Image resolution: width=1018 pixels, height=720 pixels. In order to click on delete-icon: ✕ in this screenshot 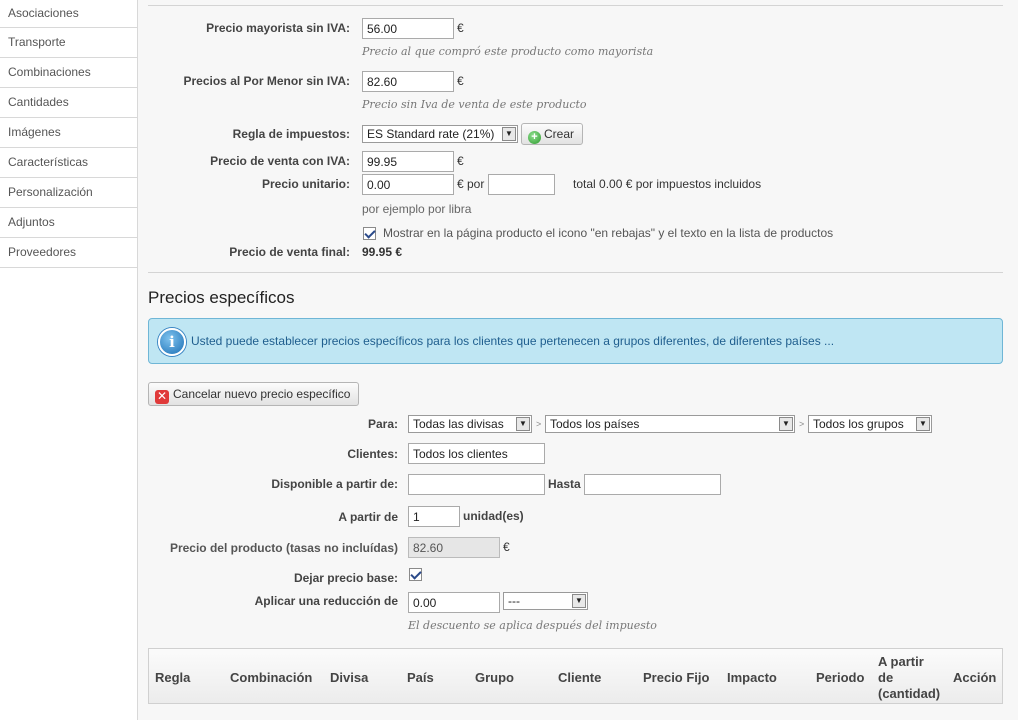, I will do `click(162, 396)`.